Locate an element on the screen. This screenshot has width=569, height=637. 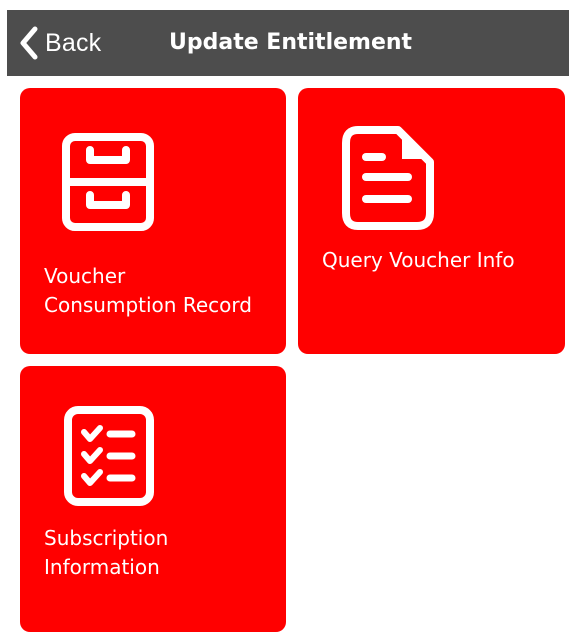
tile-label-line: Voucher is located at coordinates (85, 276).